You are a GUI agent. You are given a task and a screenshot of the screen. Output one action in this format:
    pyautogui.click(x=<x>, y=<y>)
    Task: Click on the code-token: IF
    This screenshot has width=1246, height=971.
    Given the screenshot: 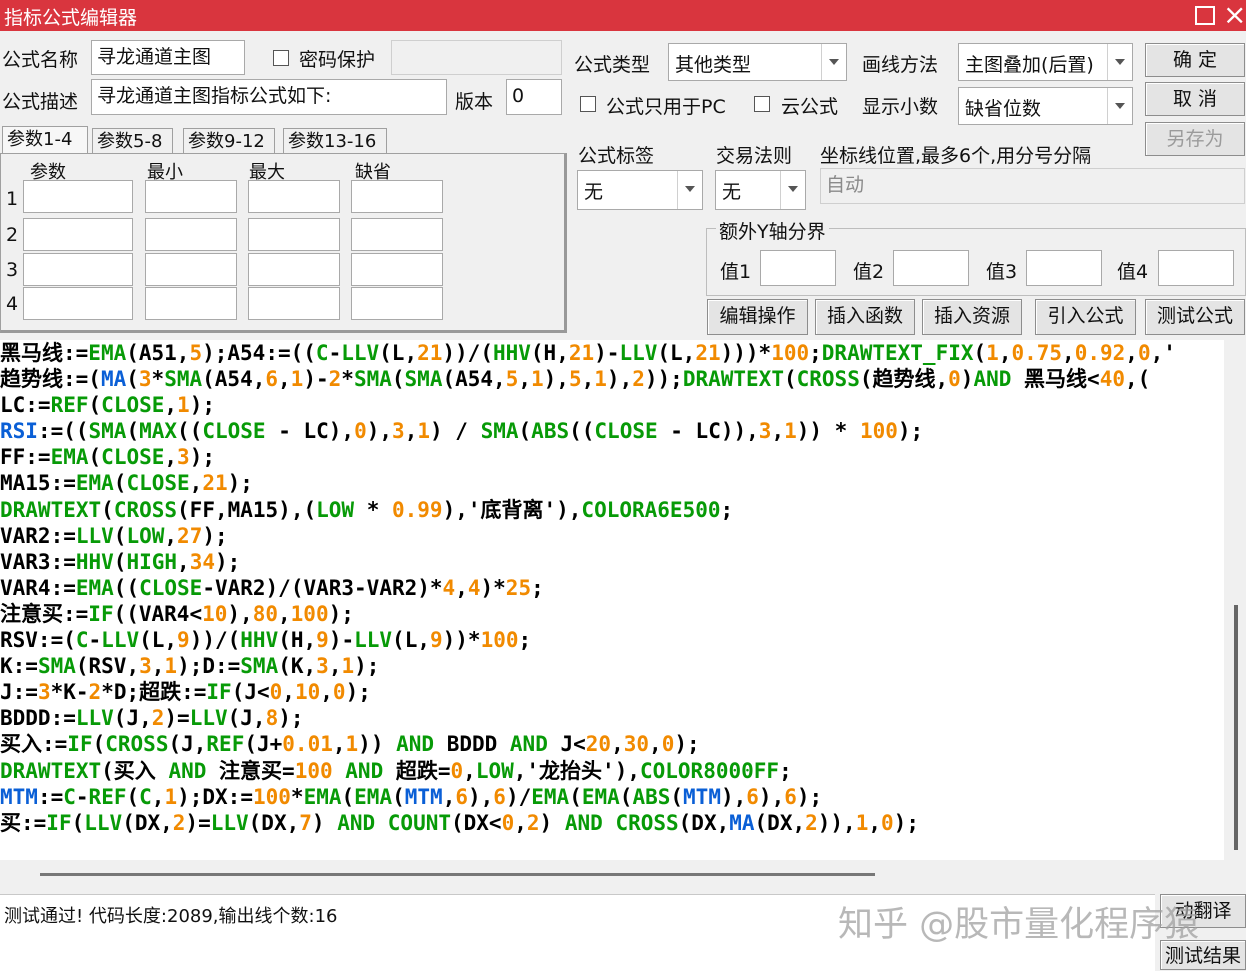 What is the action you would take?
    pyautogui.click(x=101, y=613)
    